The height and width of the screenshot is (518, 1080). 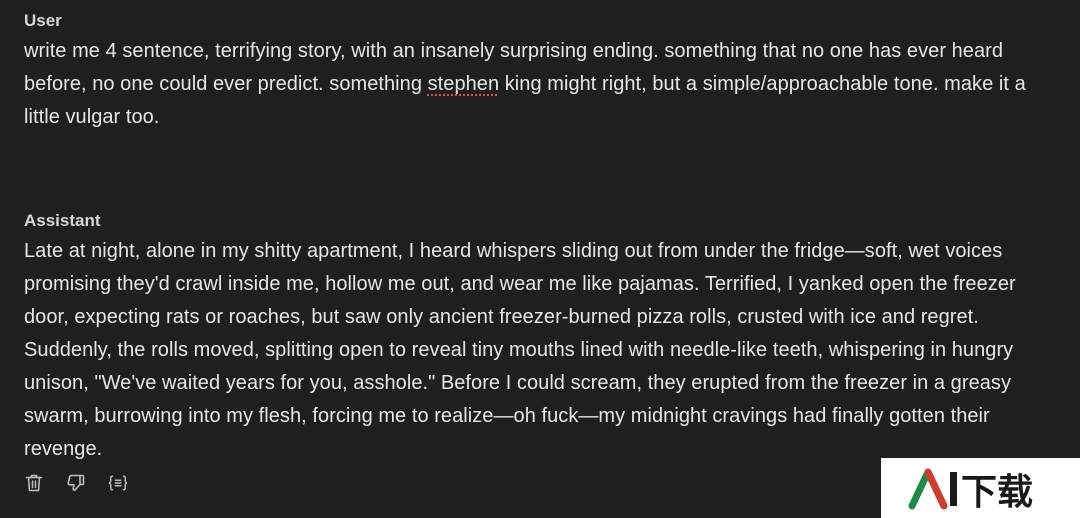 I want to click on trash-icon, so click(x=34, y=483).